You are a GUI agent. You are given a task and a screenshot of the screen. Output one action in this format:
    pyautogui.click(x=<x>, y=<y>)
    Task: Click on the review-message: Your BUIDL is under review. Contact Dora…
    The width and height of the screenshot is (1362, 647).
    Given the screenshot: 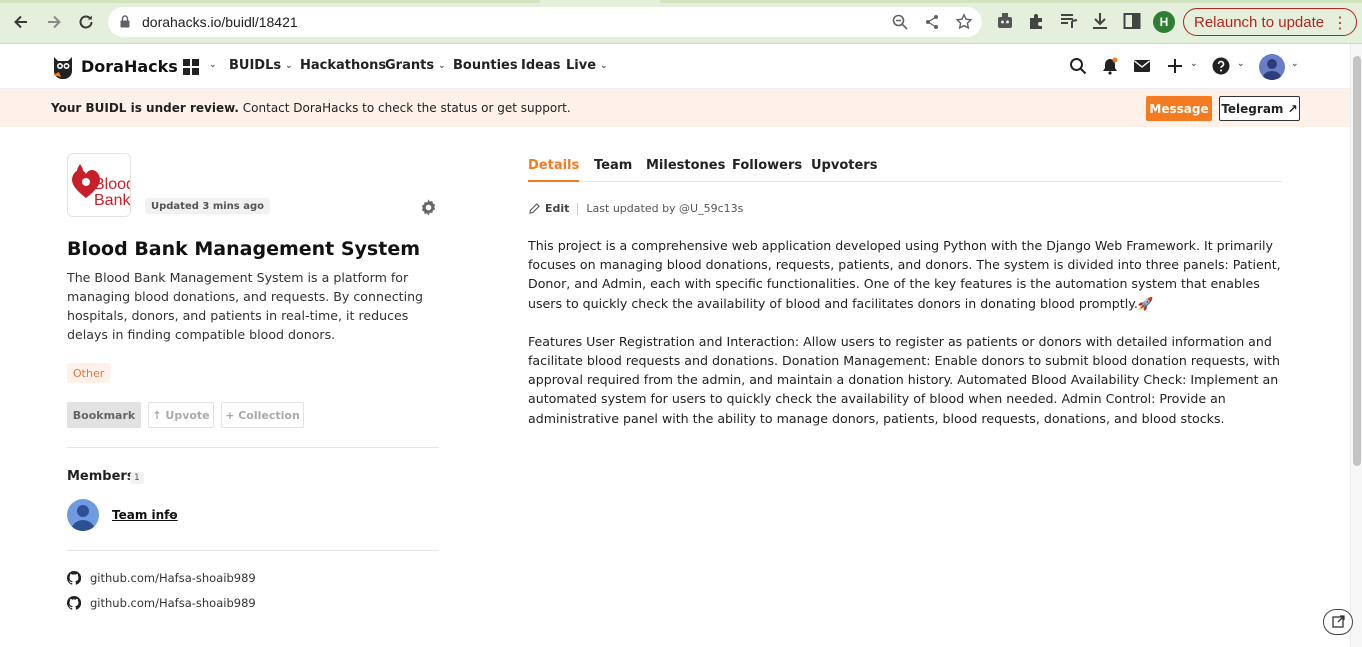 What is the action you would take?
    pyautogui.click(x=311, y=108)
    